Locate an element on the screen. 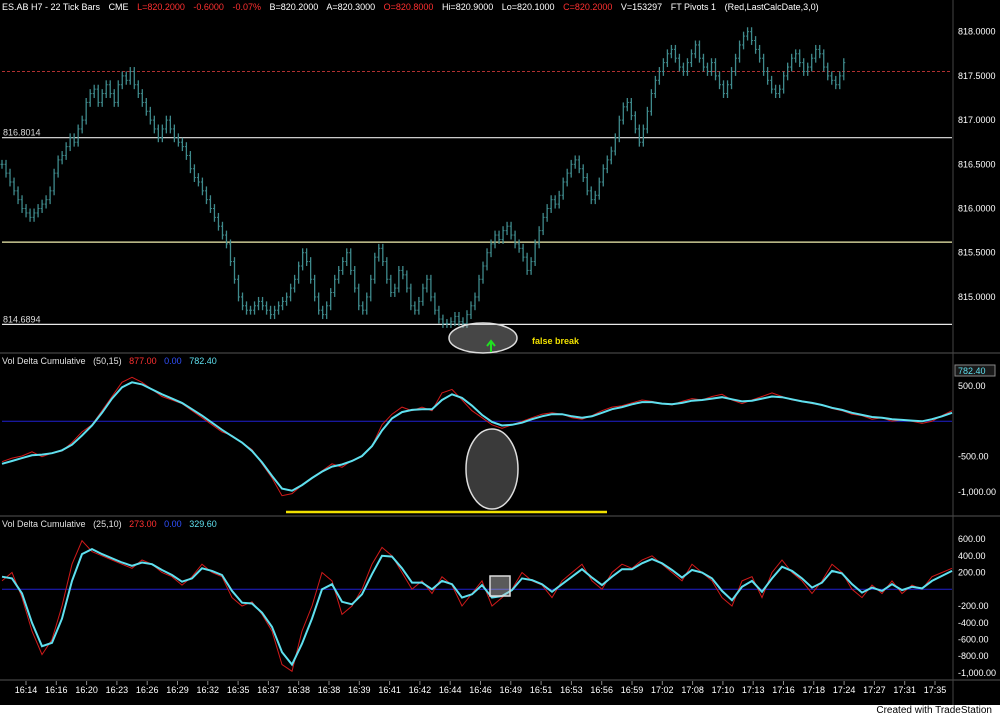 This screenshot has height=717, width=1000. price-axis-tick: 816.5000 is located at coordinates (977, 164).